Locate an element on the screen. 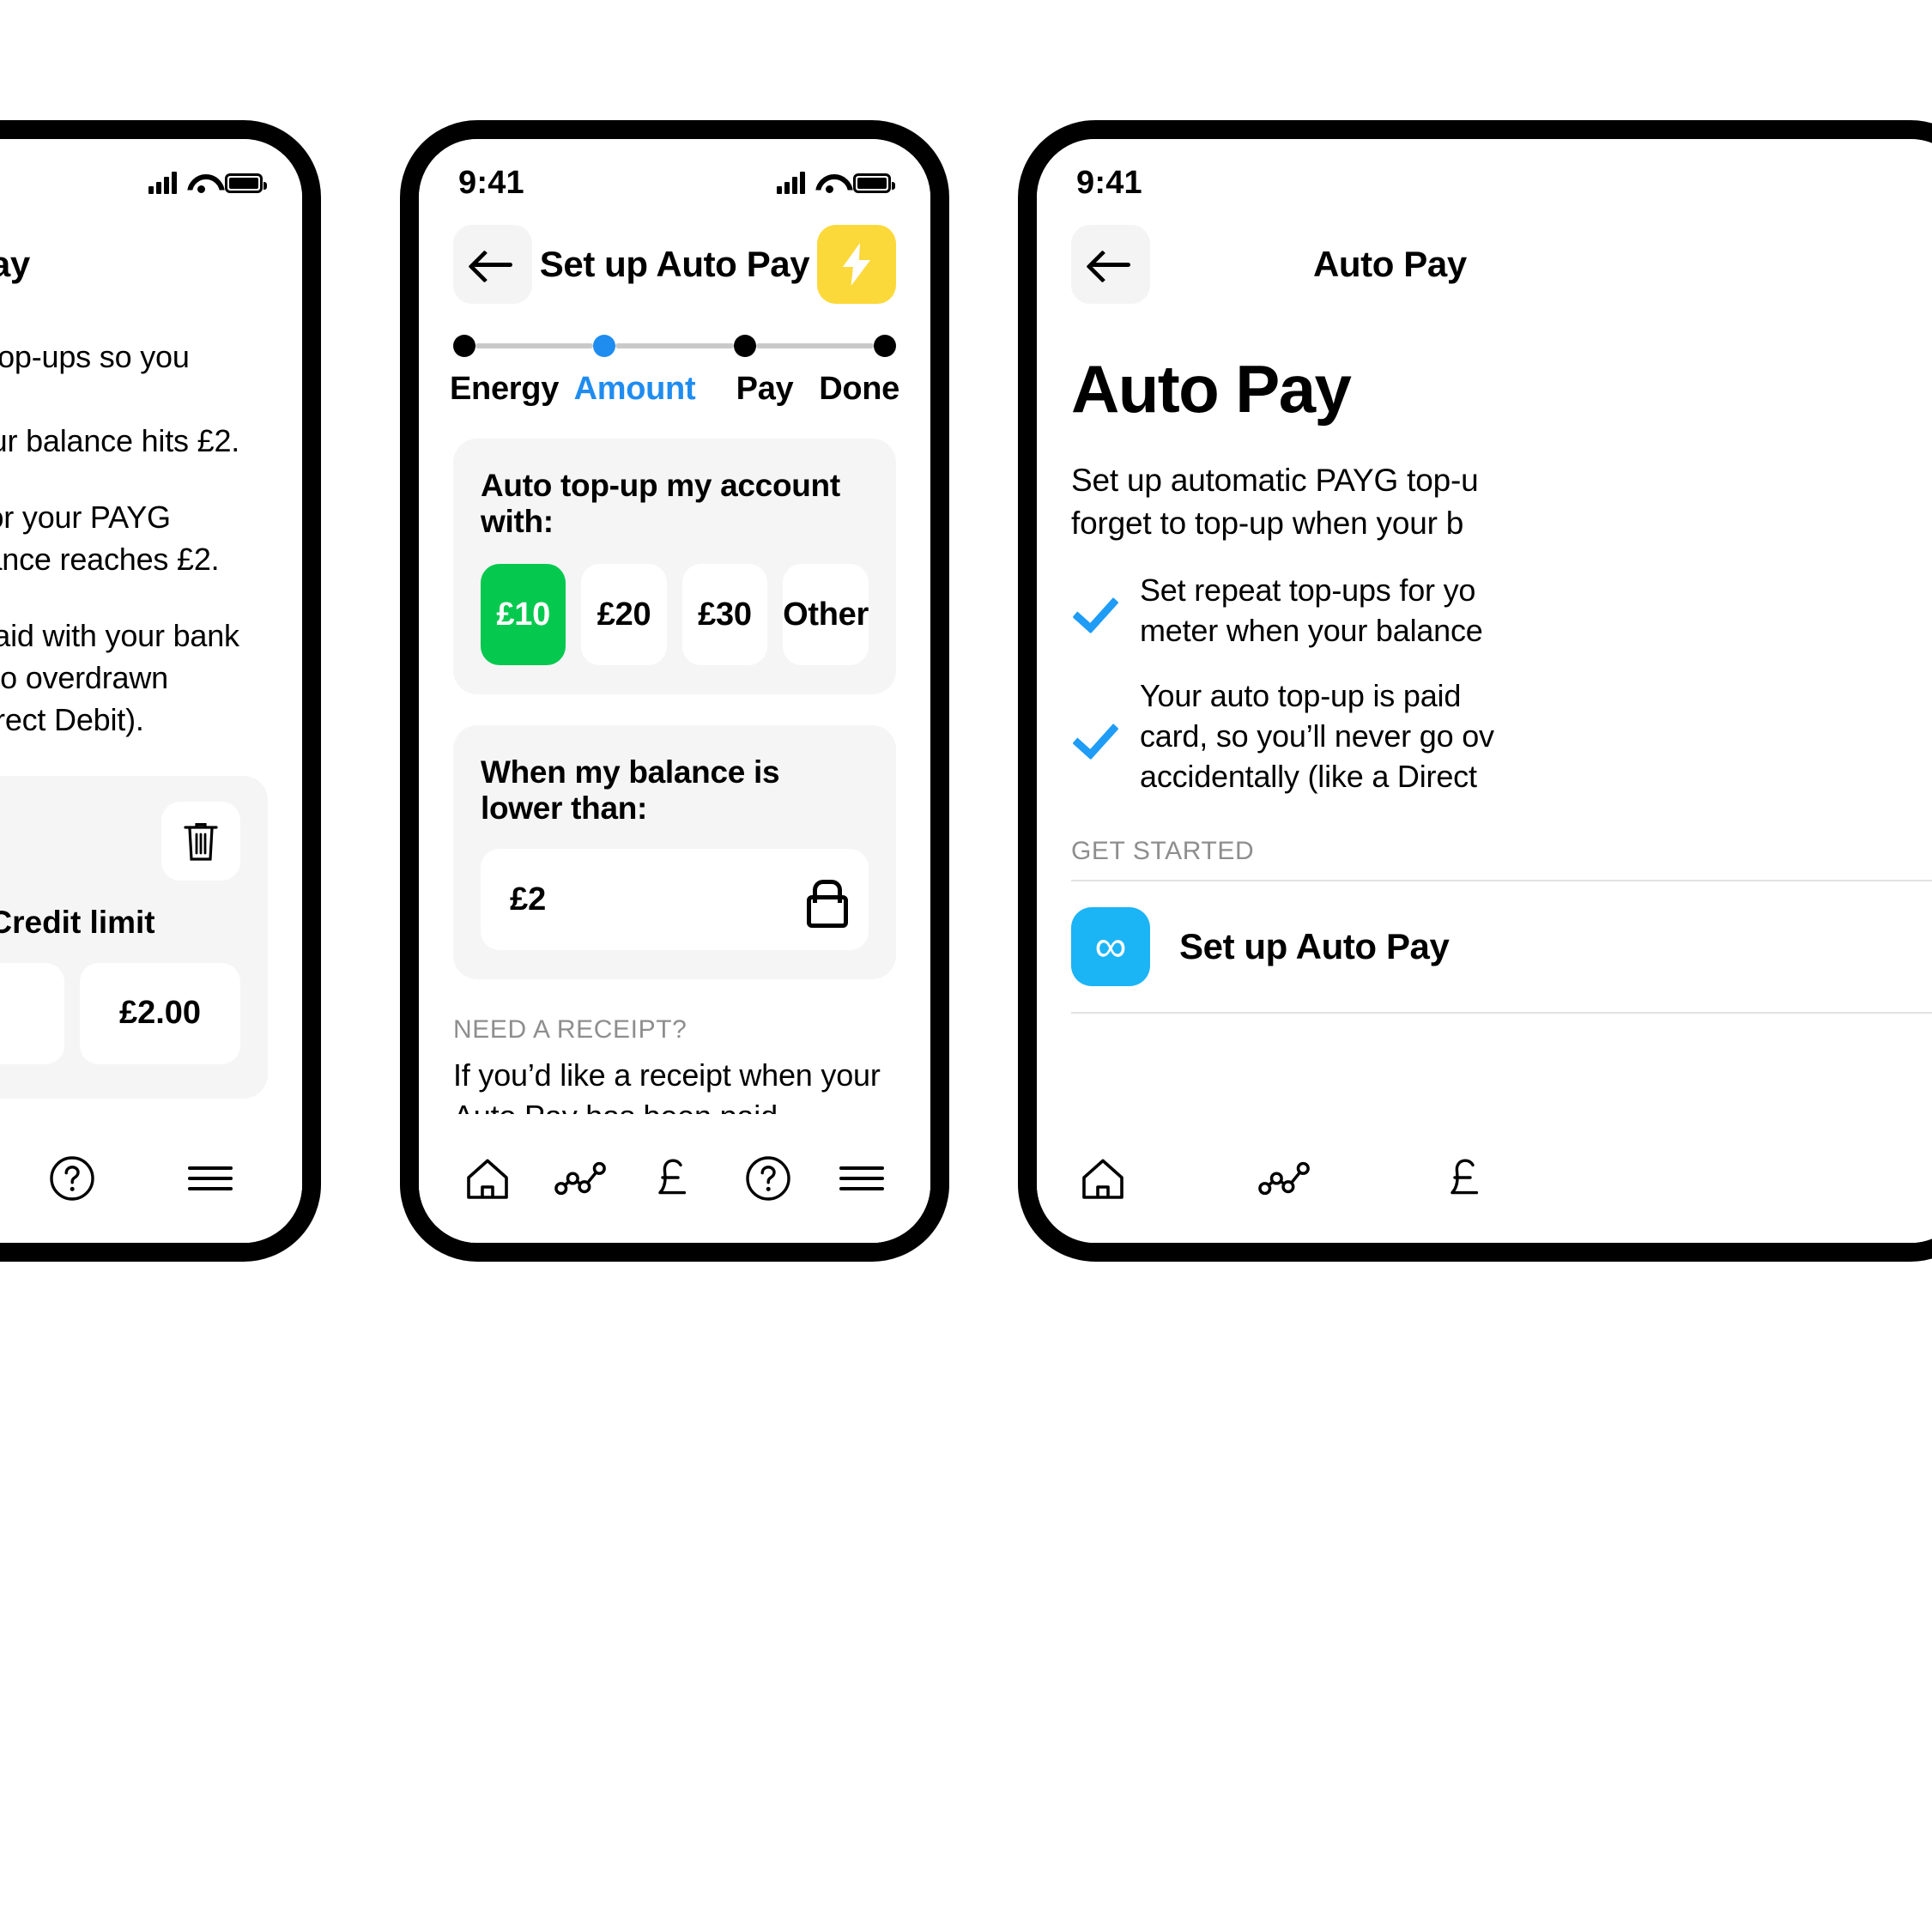  help-icon is located at coordinates (768, 1178).